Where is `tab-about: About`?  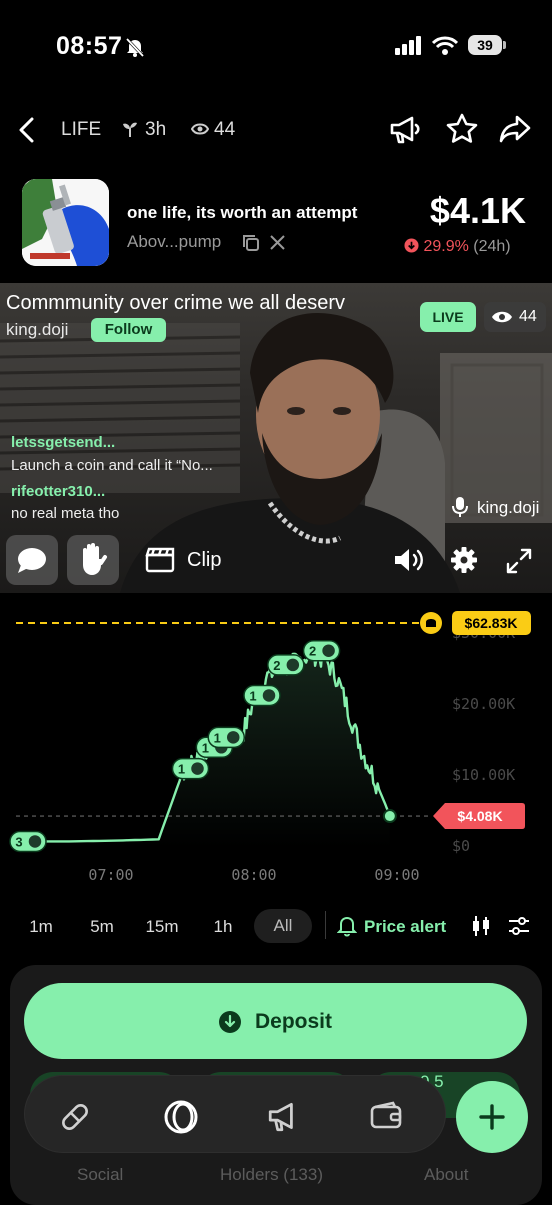 tab-about: About is located at coordinates (446, 1175).